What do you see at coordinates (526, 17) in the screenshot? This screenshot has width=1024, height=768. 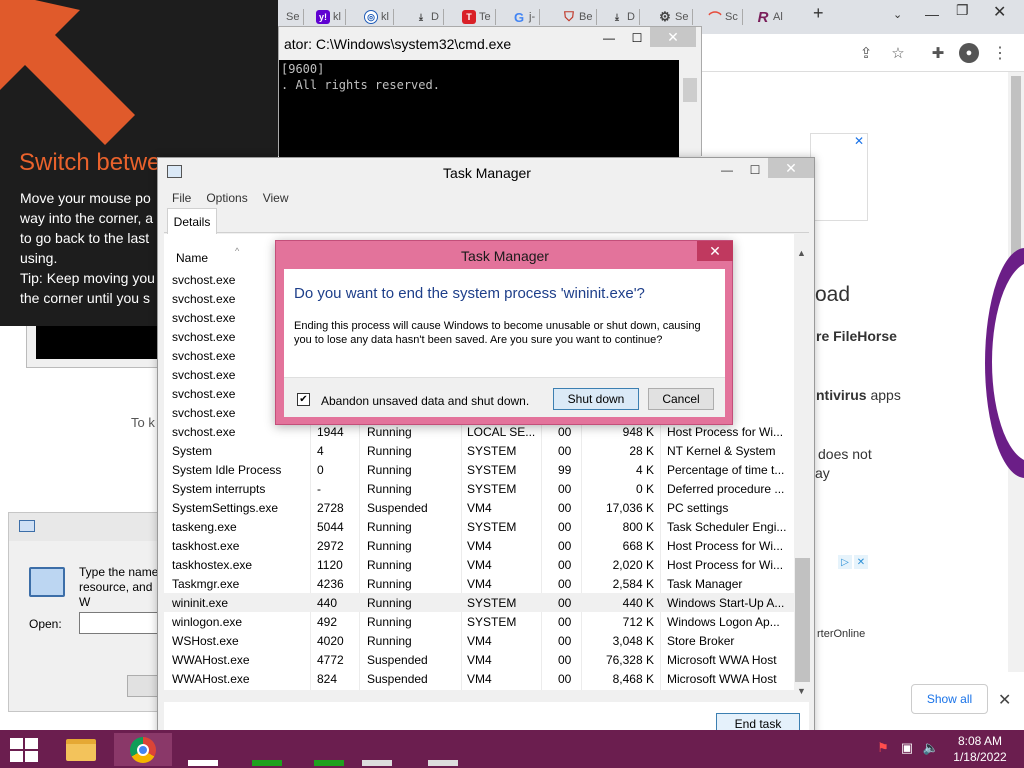 I see `browser-tab: Gj-` at bounding box center [526, 17].